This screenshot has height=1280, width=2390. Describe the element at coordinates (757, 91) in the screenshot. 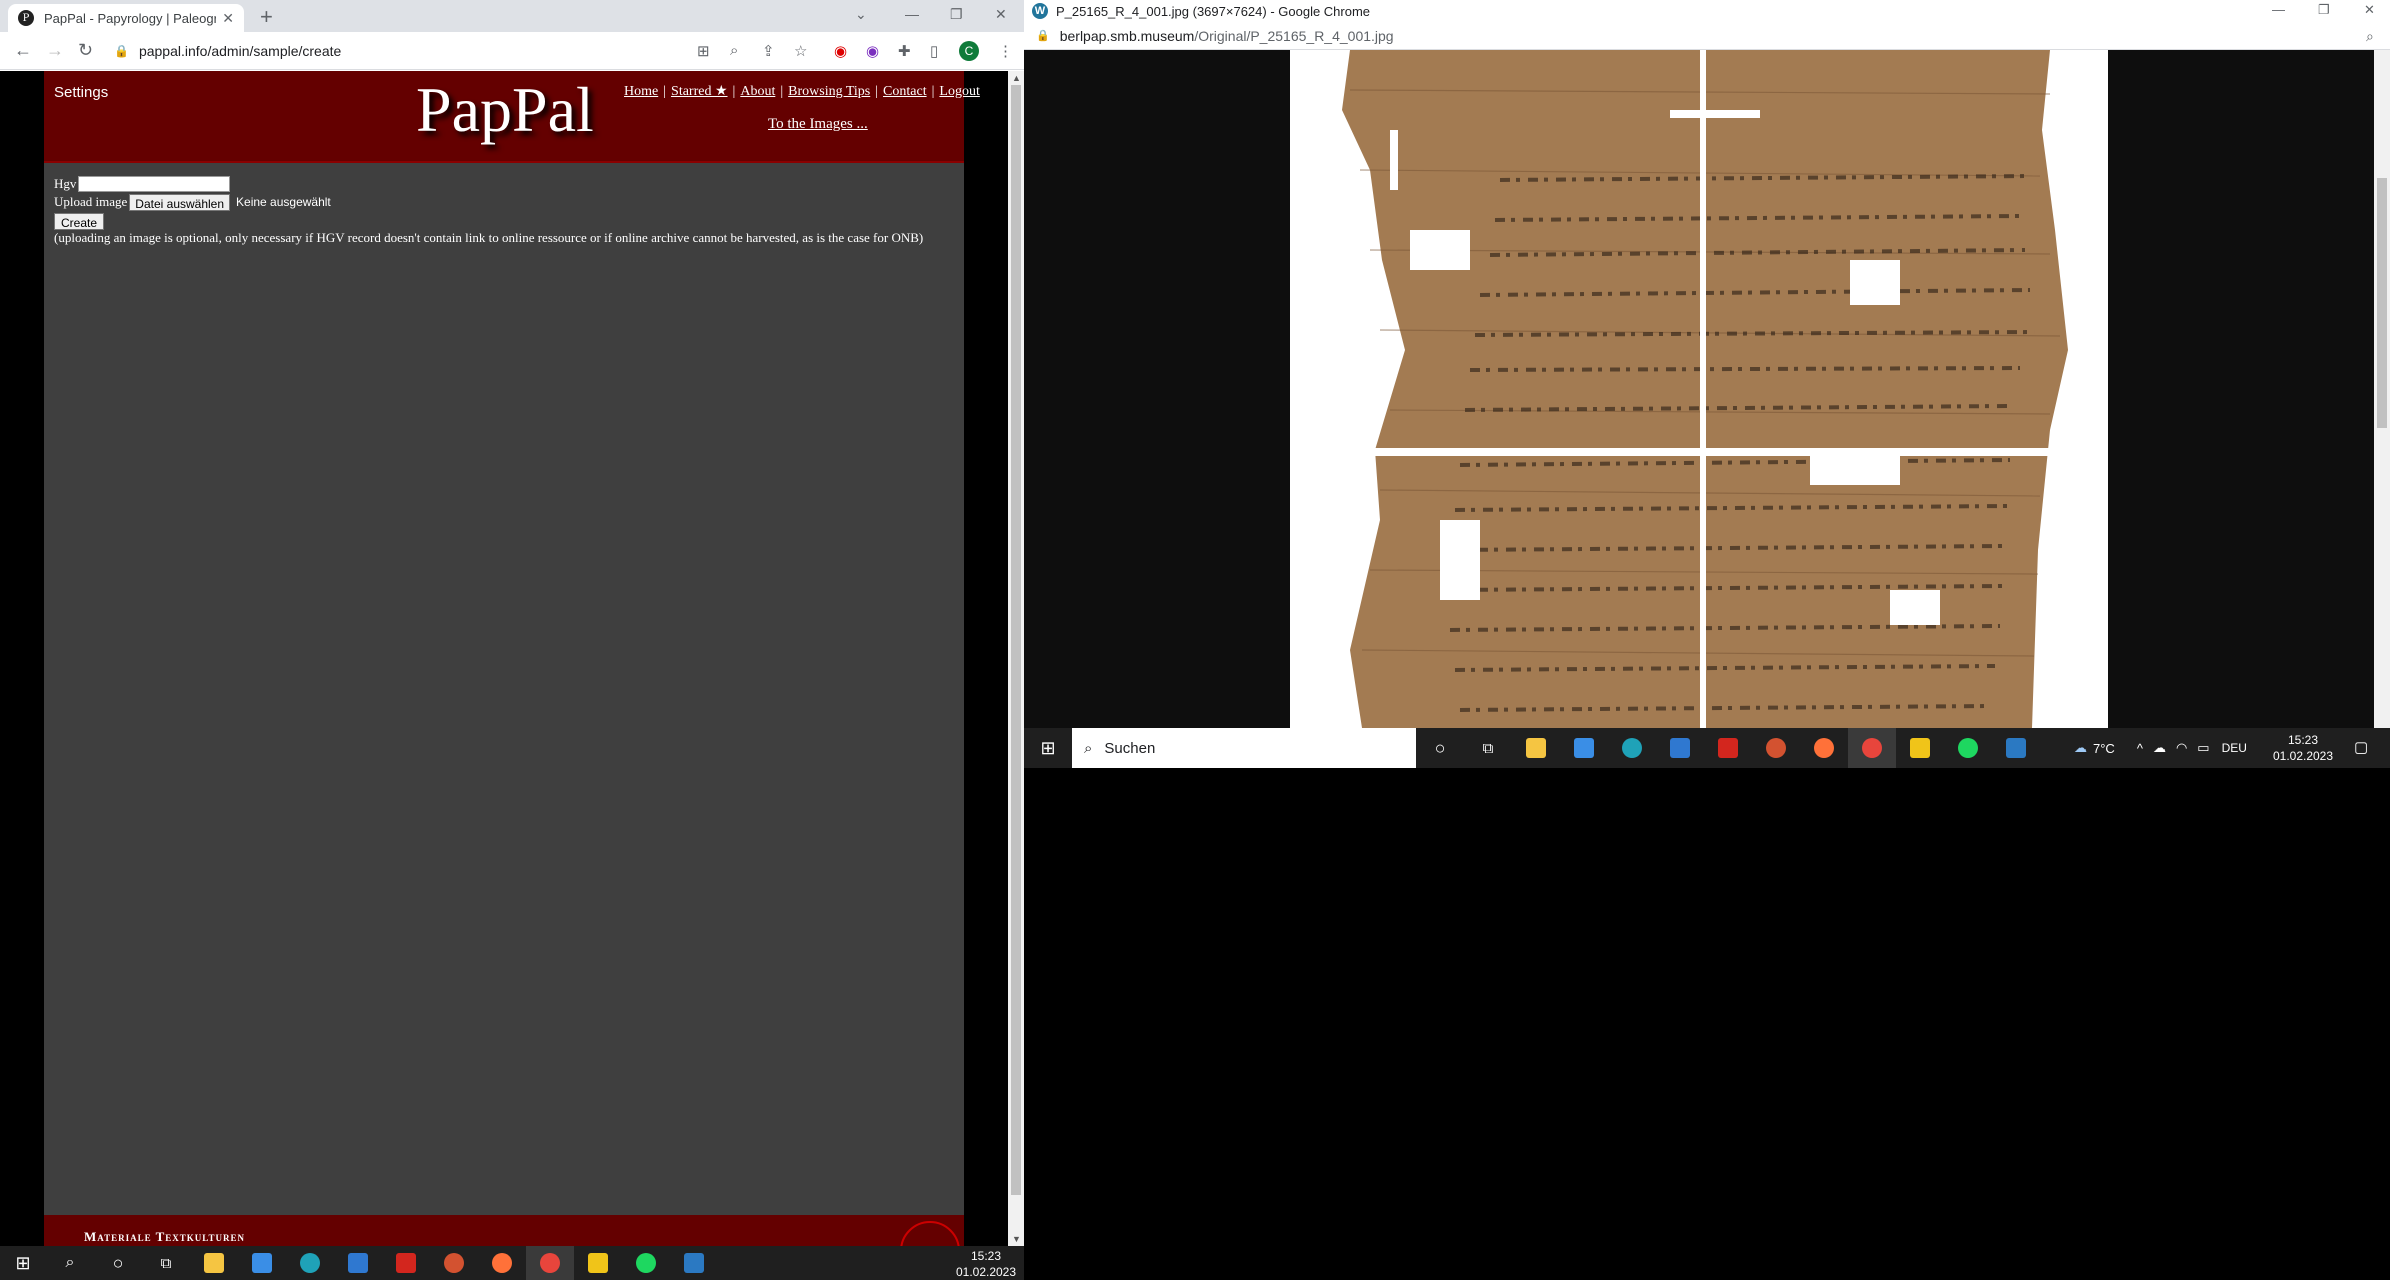

I see `nav-about: About` at that location.